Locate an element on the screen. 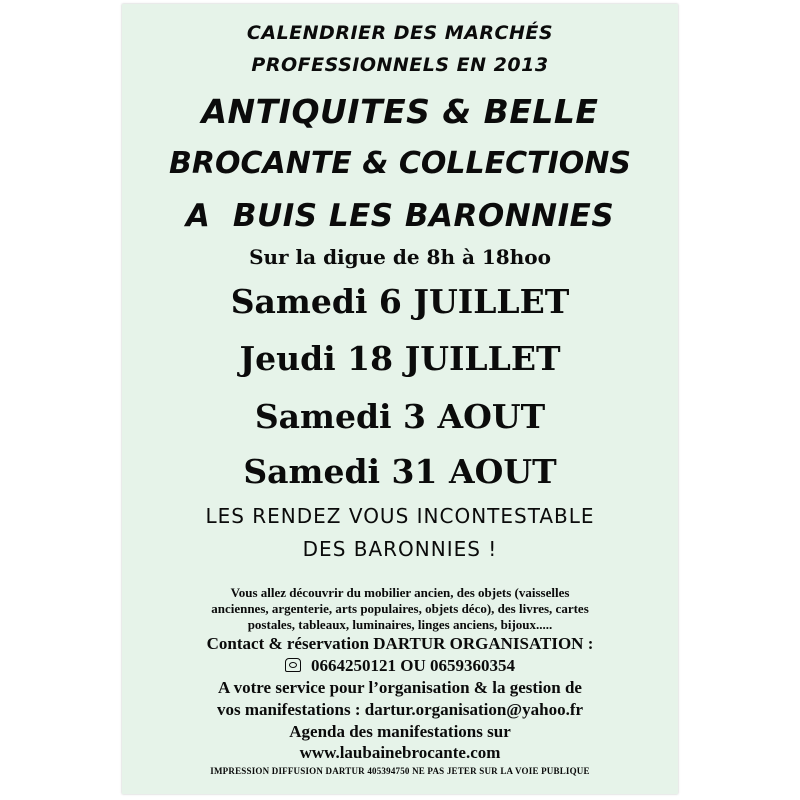 The image size is (800, 800). title-line-2: BROCANTE & COLLECTIONS is located at coordinates (400, 163).